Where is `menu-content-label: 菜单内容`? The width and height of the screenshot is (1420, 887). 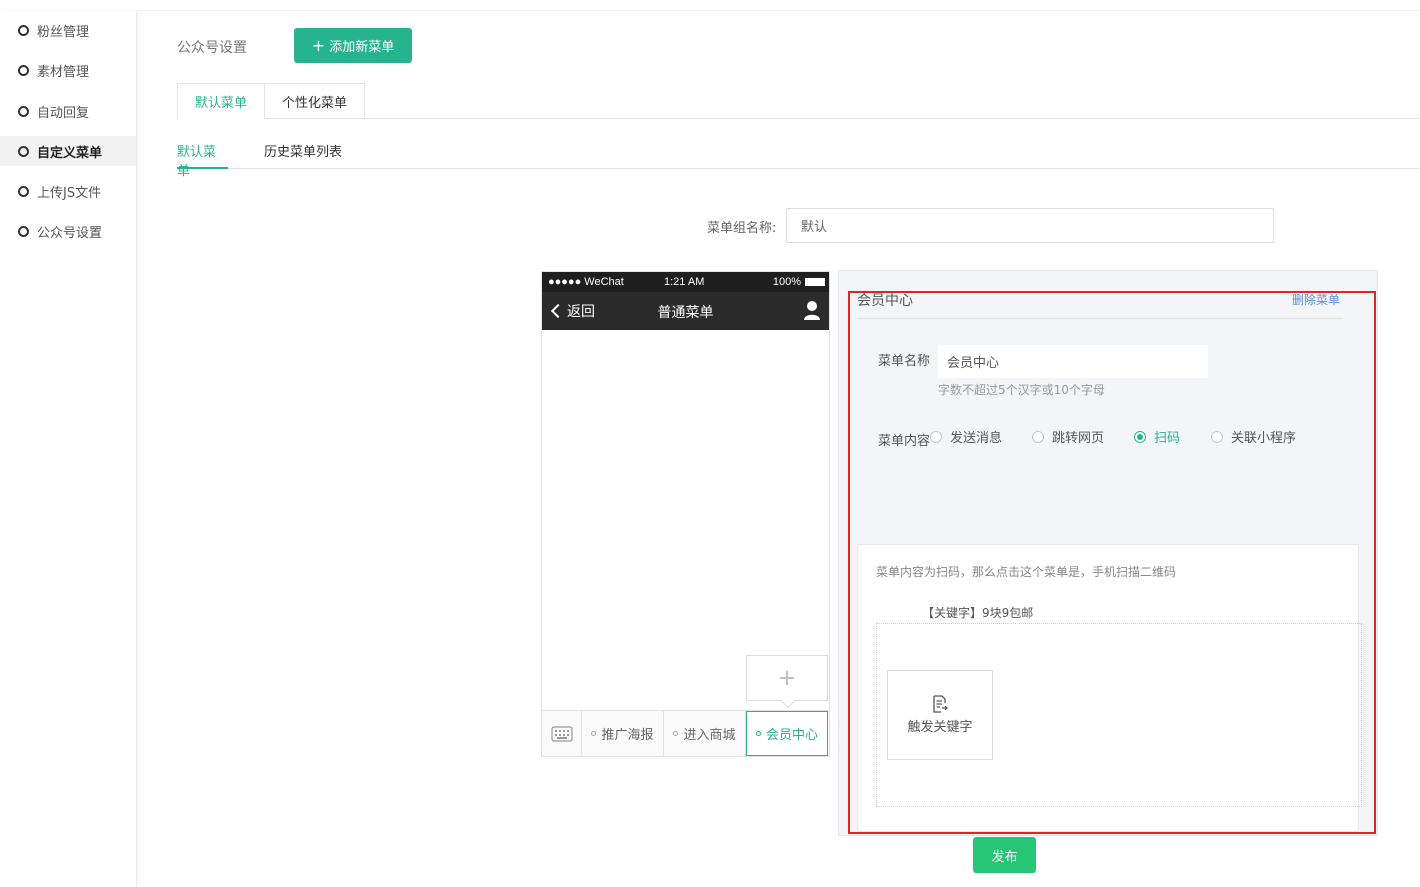
menu-content-label: 菜单内容 is located at coordinates (904, 441).